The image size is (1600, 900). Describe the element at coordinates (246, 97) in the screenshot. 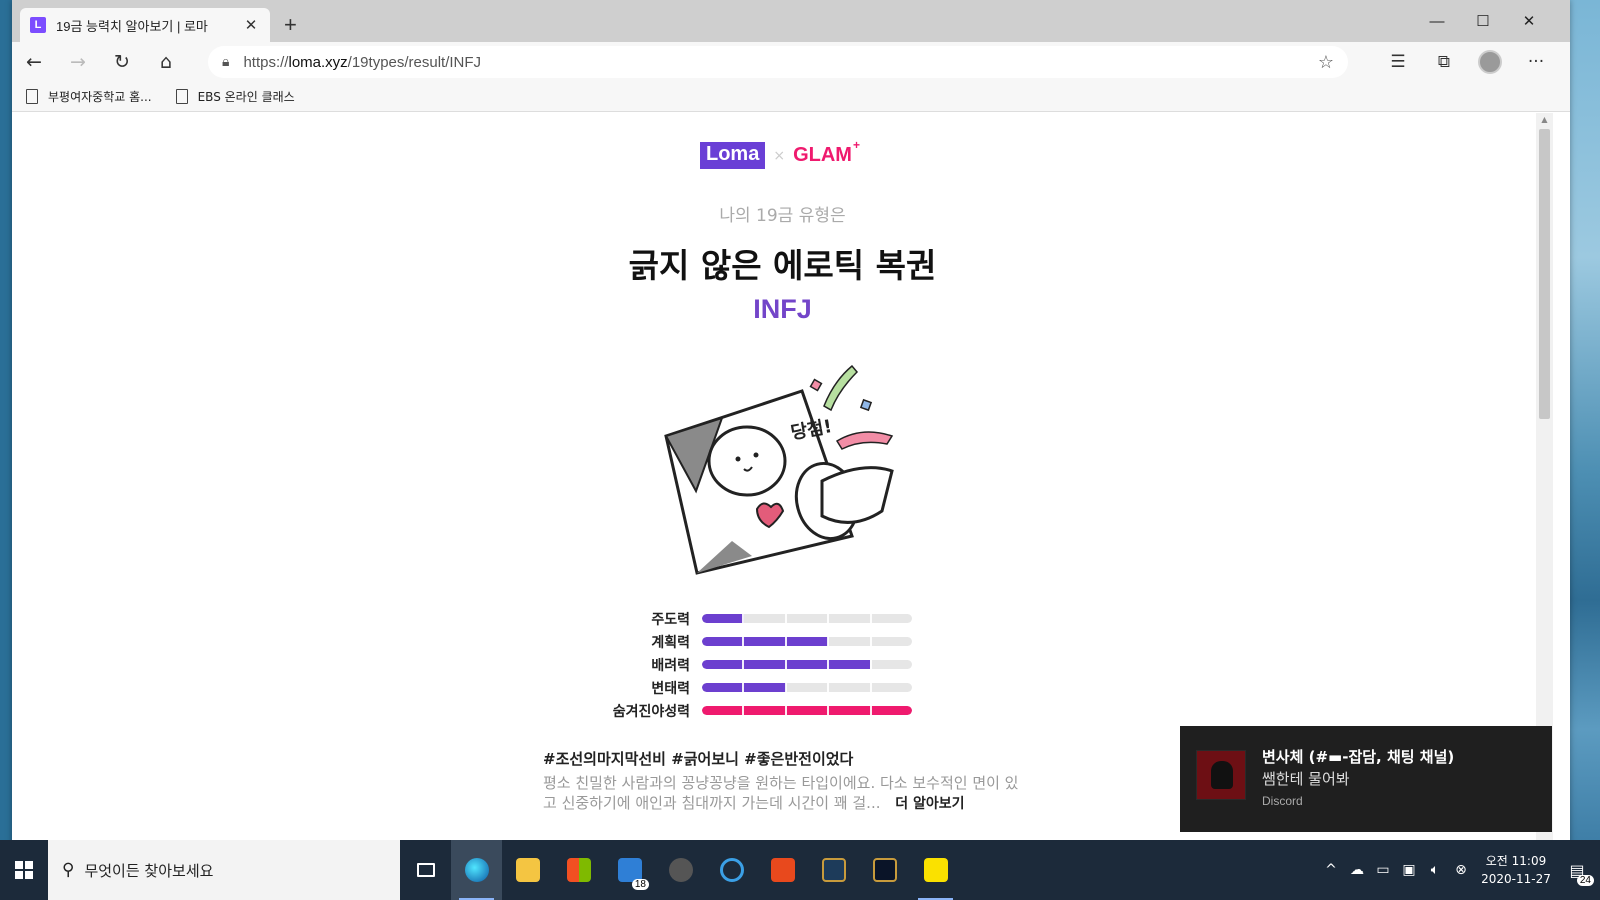

I see `bookmark-label: EBS 온라인 클래스` at that location.